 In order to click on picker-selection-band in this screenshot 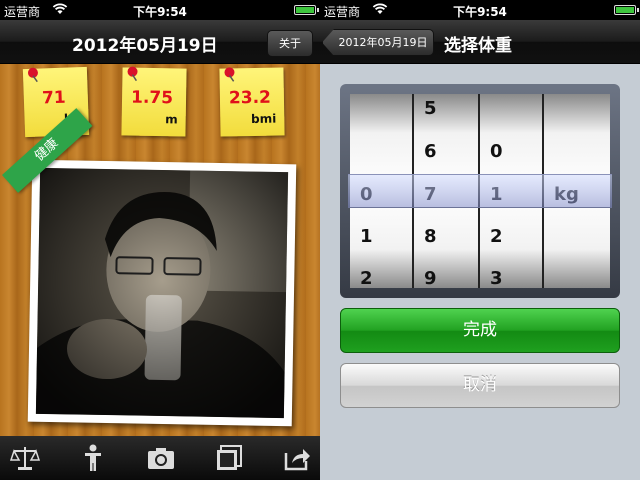, I will do `click(480, 191)`.